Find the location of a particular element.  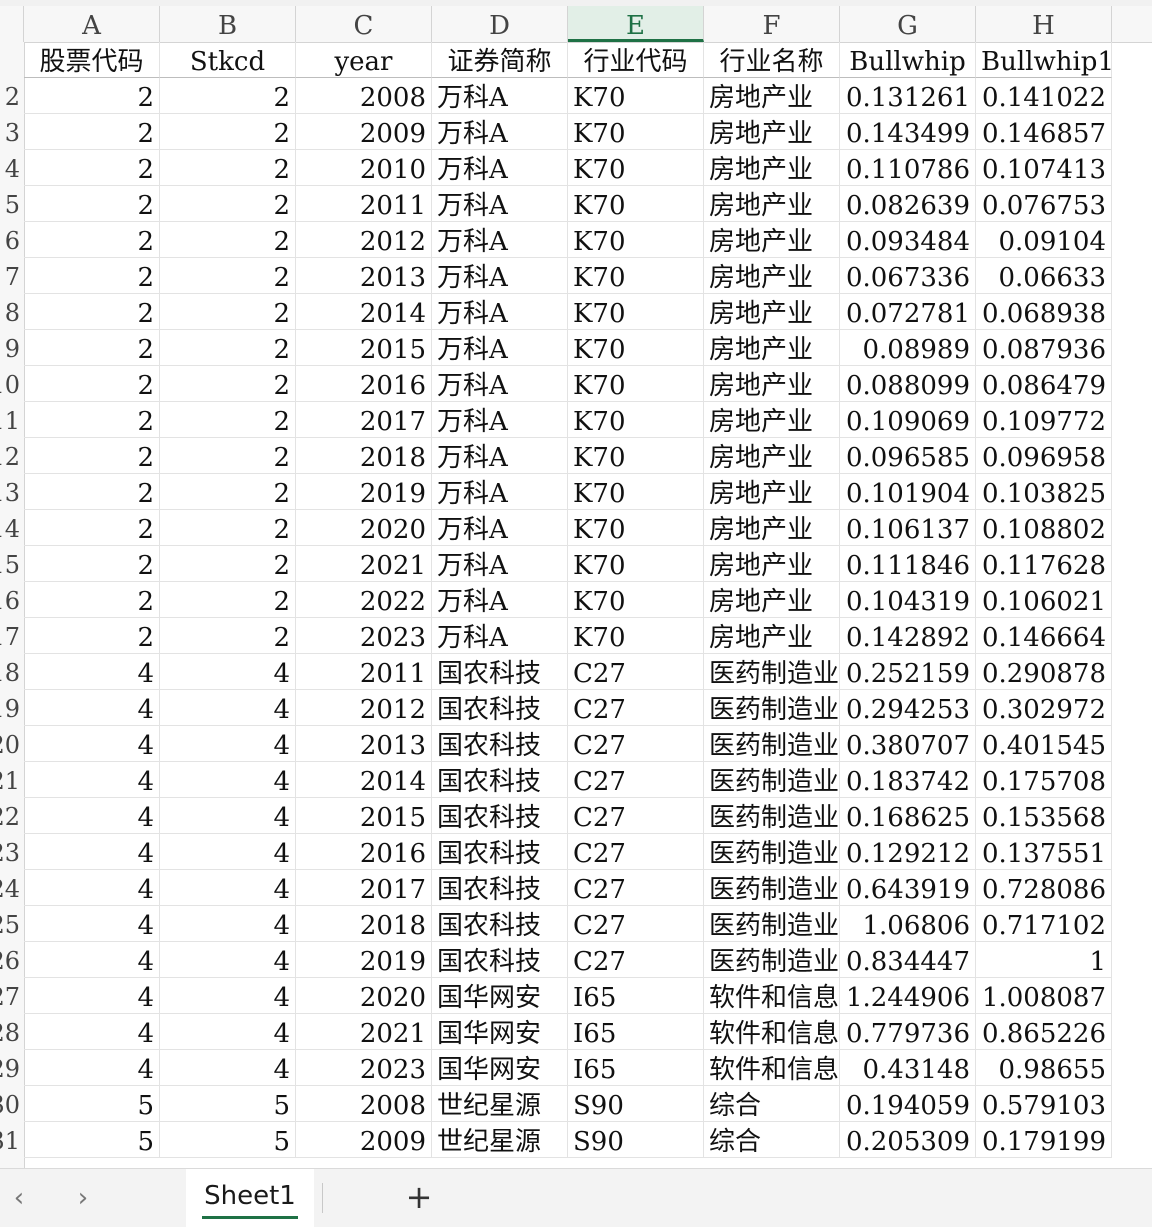

add-sheet-icon: + is located at coordinates (419, 1197).